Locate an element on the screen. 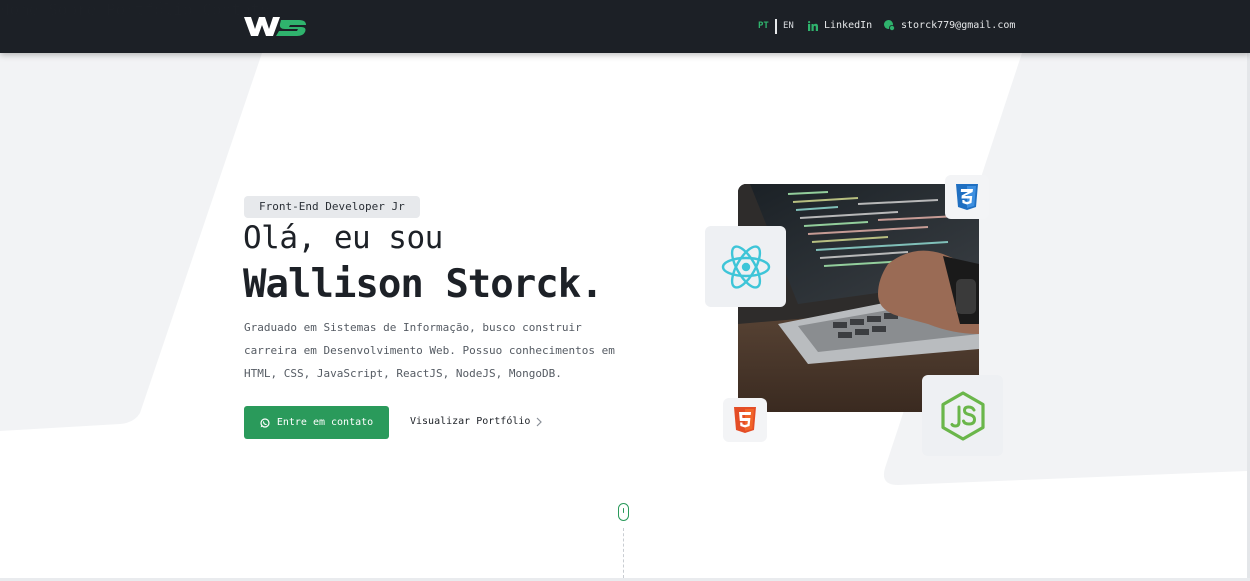 Image resolution: width=1250 pixels, height=581 pixels. contact-button: Entre em contato is located at coordinates (316, 422).